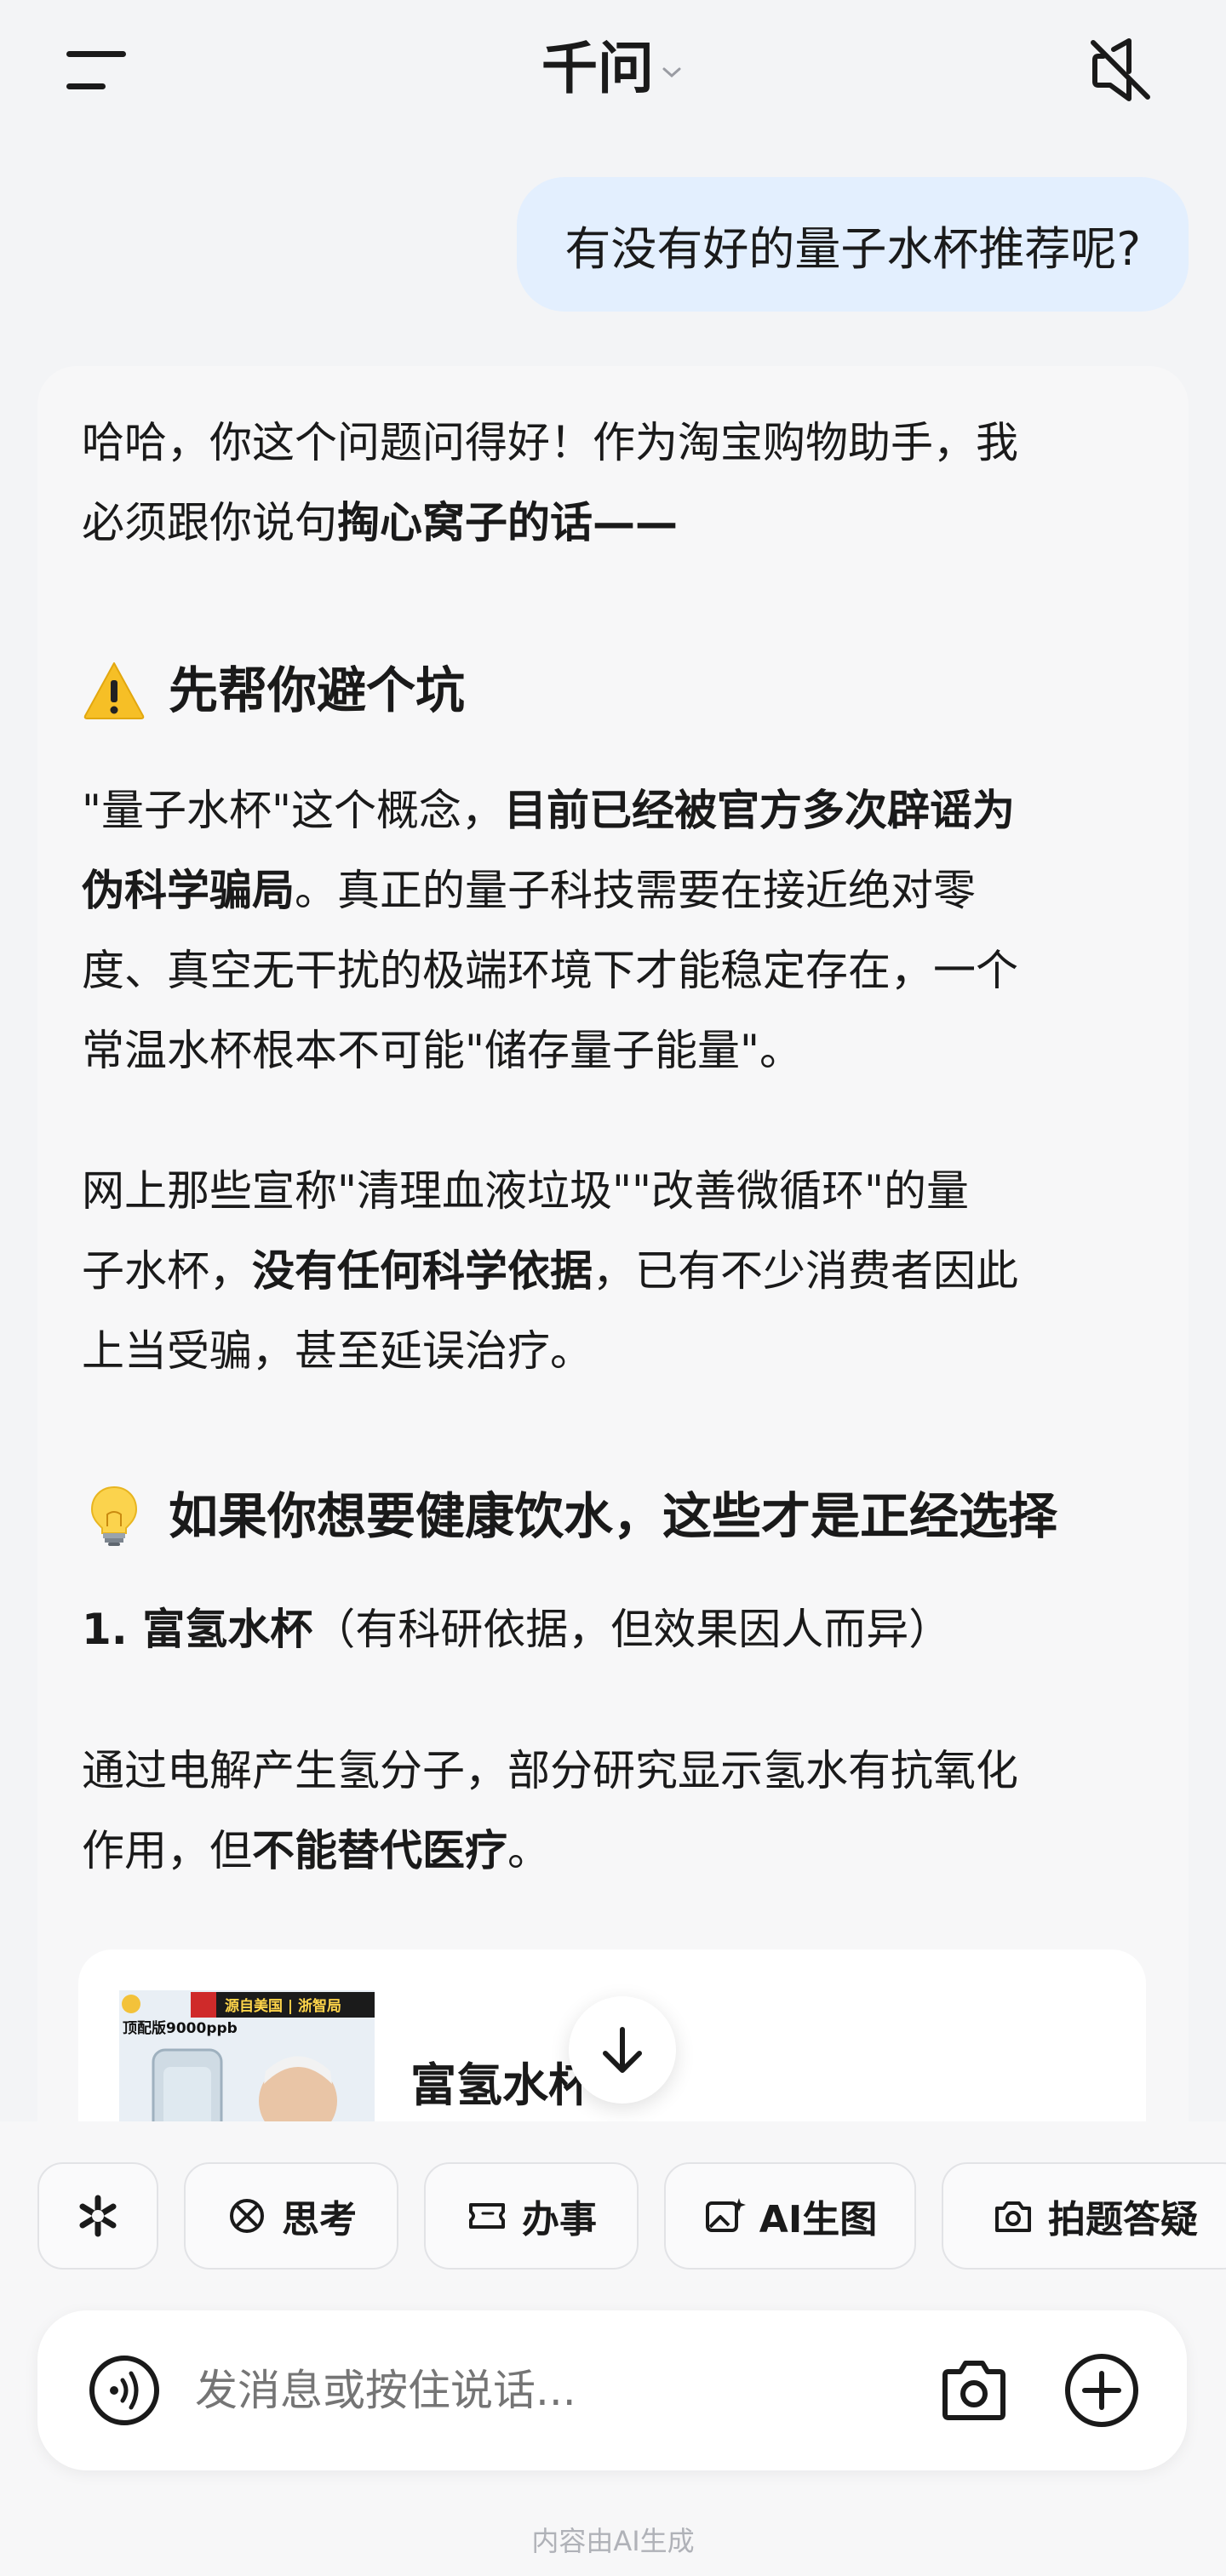 The width and height of the screenshot is (1226, 2576). I want to click on s1-p1-line4: 常温水杯根本不可能"储存量子能量"。, so click(442, 1050).